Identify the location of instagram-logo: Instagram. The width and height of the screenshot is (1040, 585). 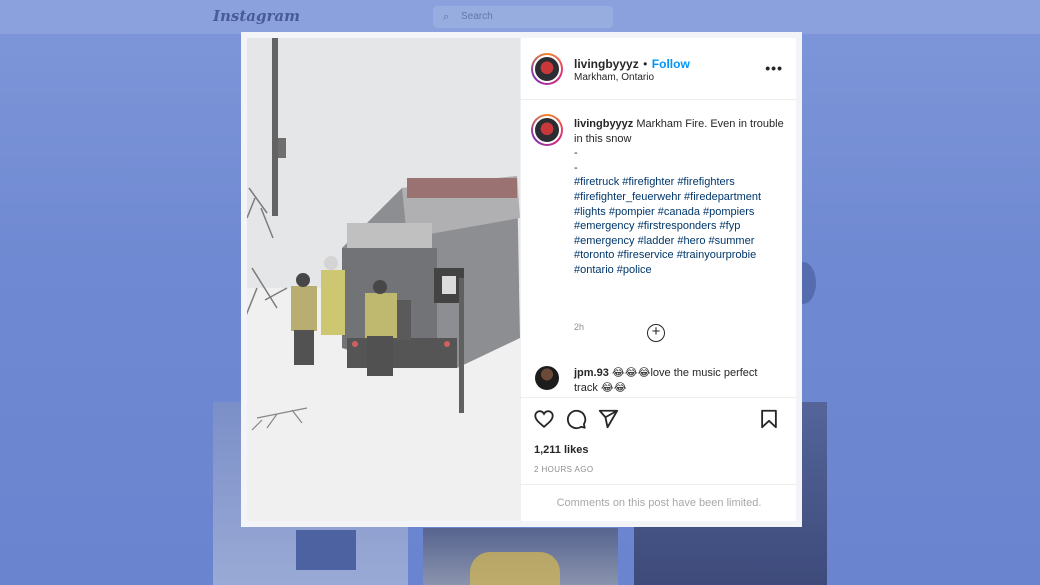
(256, 16).